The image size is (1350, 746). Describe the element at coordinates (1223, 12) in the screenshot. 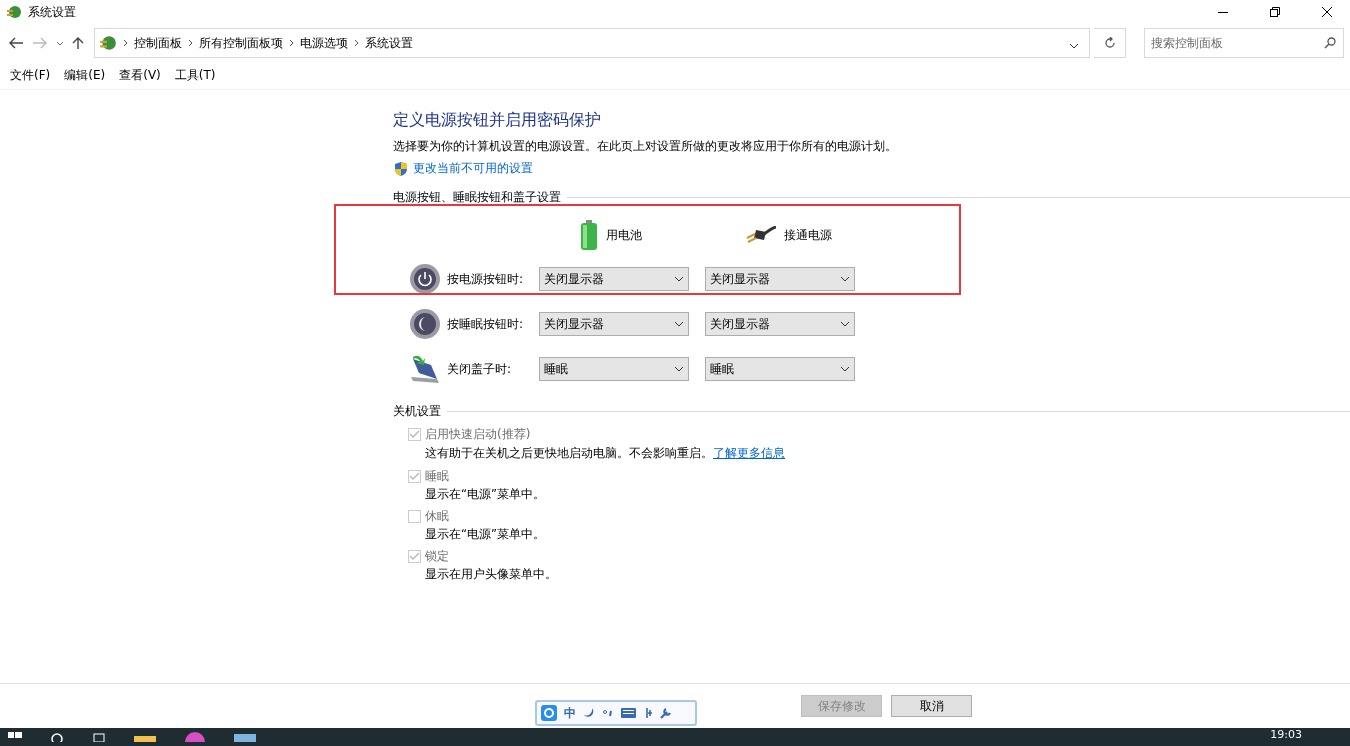

I see `minimize-icon` at that location.